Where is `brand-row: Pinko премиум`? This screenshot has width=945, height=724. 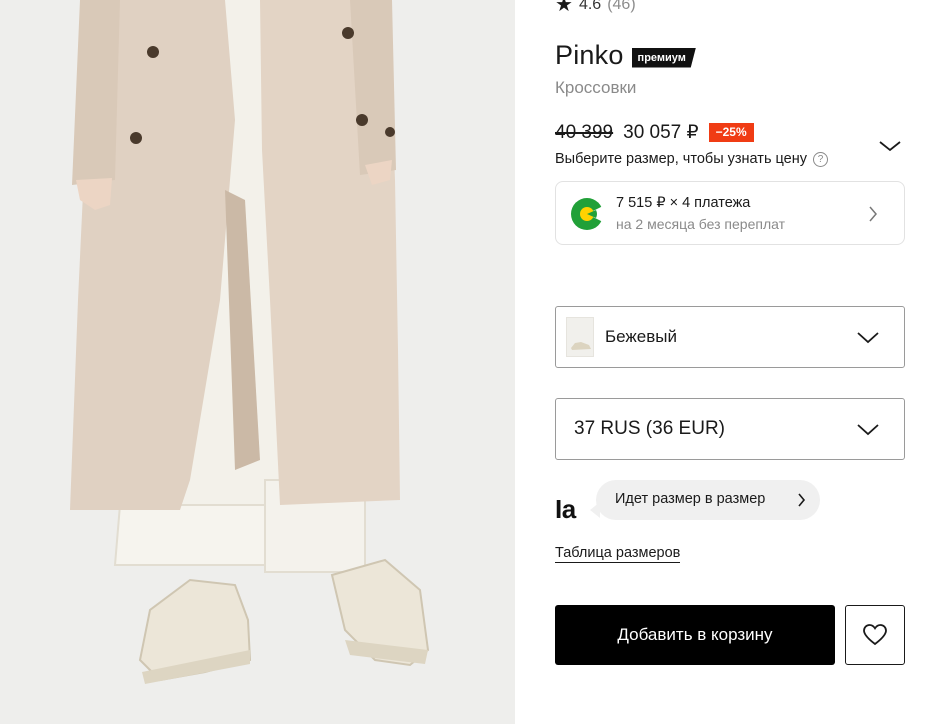 brand-row: Pinko премиум is located at coordinates (625, 55).